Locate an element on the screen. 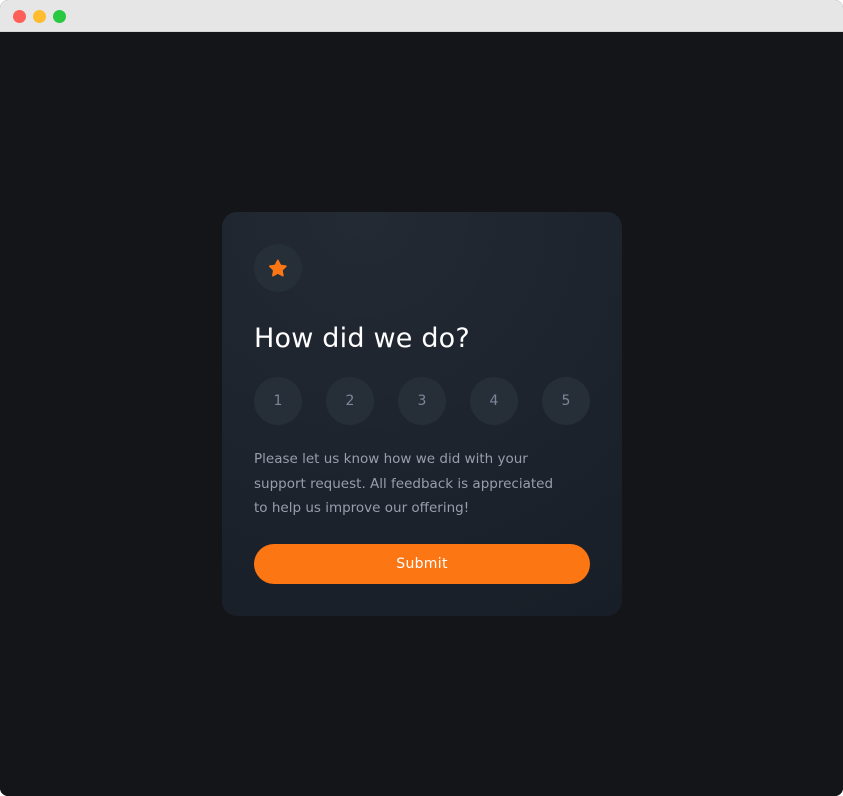 Image resolution: width=843 pixels, height=796 pixels. minimize-window-button is located at coordinates (39, 16).